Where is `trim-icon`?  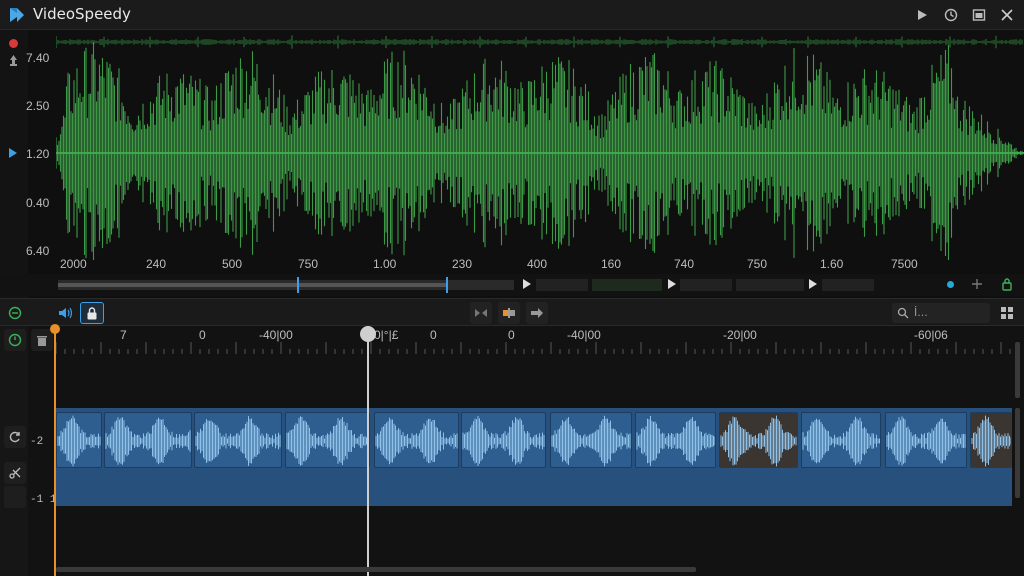
trim-icon is located at coordinates (481, 313).